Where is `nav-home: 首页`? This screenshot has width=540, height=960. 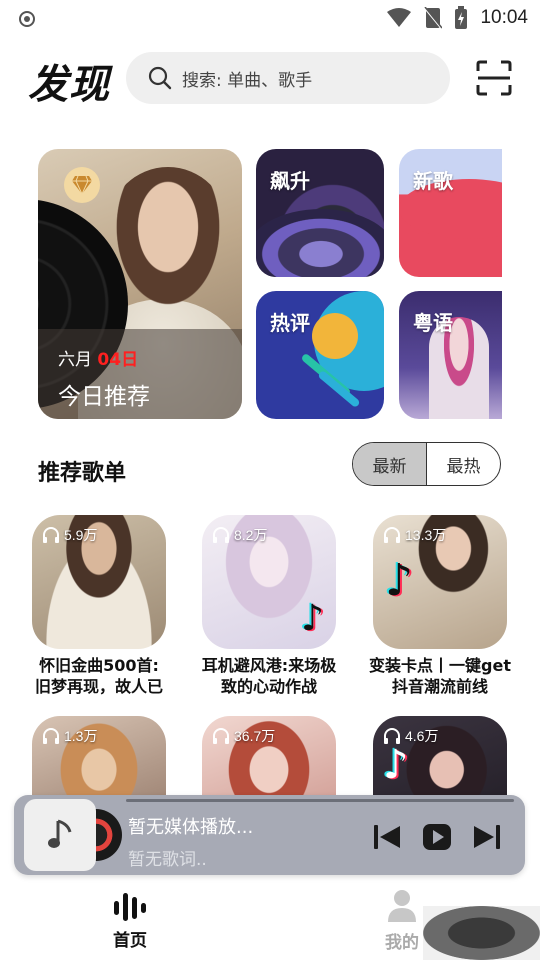
nav-home: 首页 is located at coordinates (130, 921).